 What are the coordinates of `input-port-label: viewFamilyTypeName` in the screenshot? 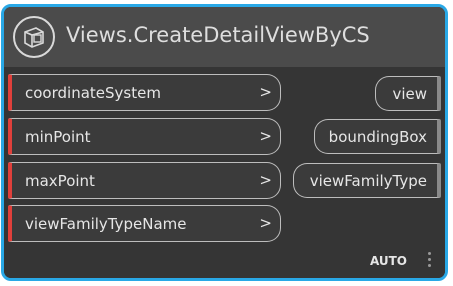 It's located at (106, 224).